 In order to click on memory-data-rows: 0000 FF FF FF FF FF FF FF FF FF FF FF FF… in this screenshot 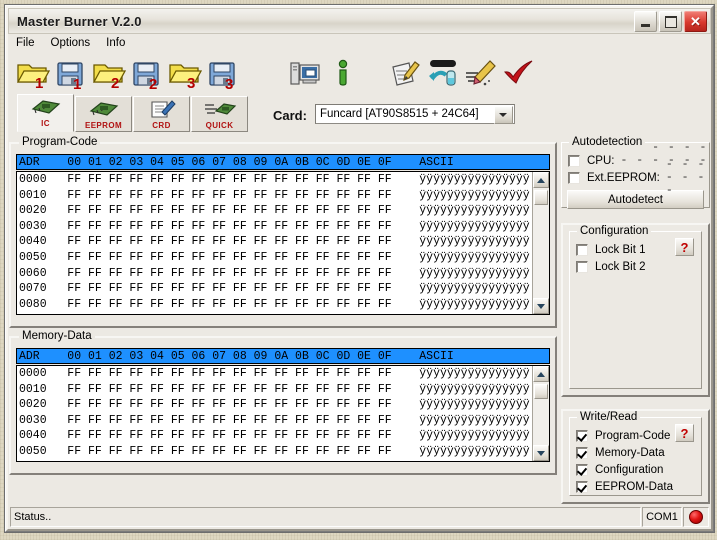, I will do `click(274, 413)`.